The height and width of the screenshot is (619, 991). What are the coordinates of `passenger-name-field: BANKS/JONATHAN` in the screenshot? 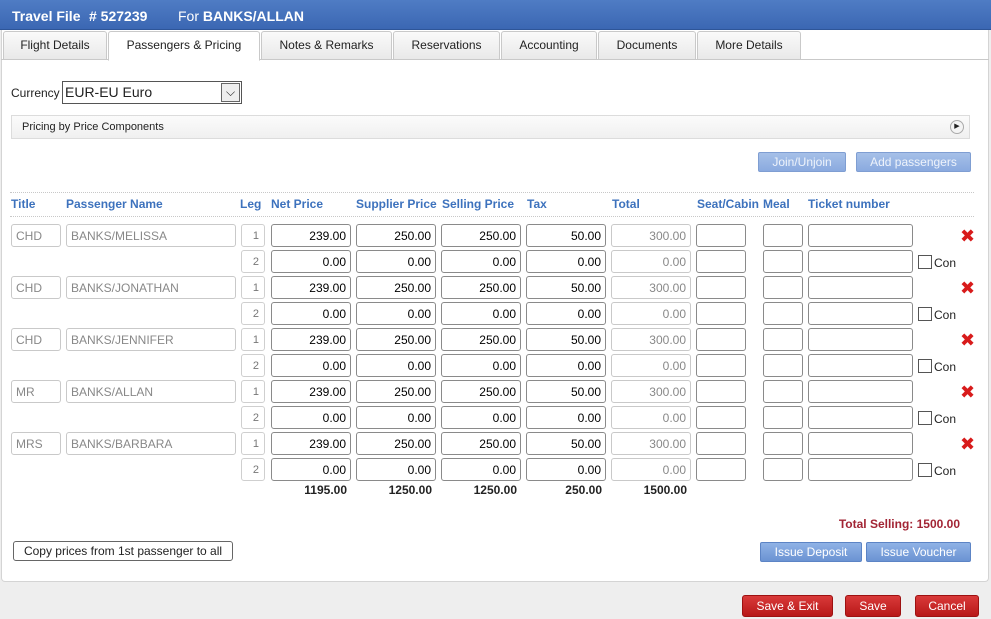 It's located at (151, 287).